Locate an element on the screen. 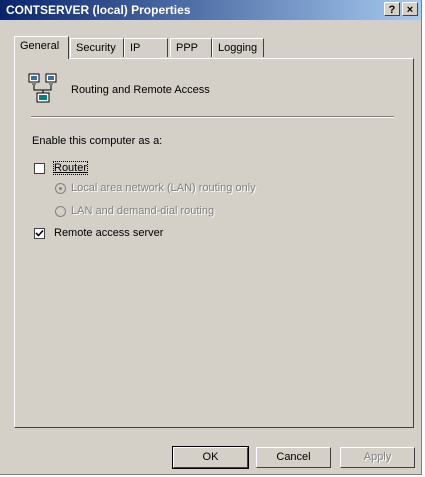 The height and width of the screenshot is (477, 425). help-button: ? is located at coordinates (392, 9).